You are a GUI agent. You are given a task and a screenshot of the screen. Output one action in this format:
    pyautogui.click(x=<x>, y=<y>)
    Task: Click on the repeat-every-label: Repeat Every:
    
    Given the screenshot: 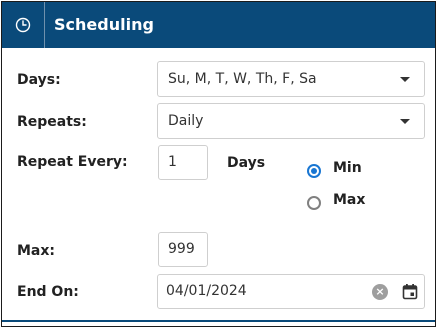 What is the action you would take?
    pyautogui.click(x=72, y=162)
    